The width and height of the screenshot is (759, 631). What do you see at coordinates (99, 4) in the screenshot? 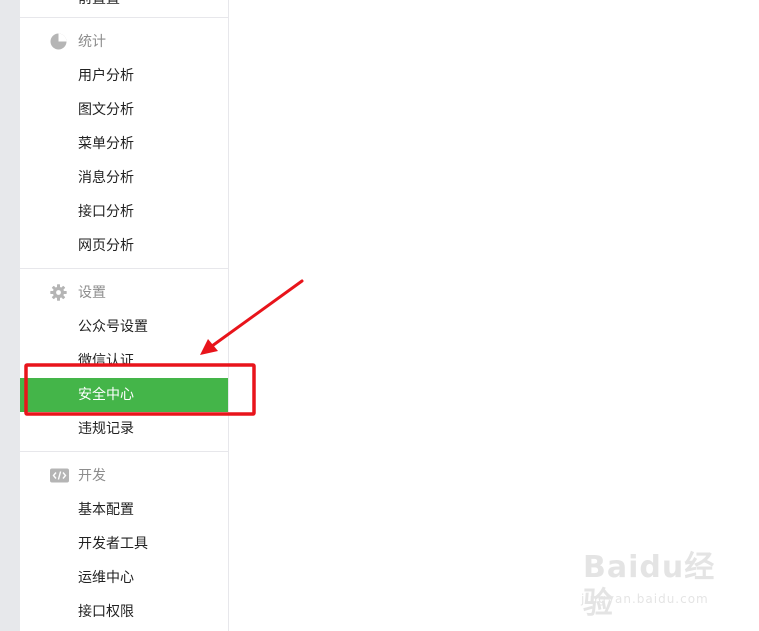
I see `sidebar-item-cut-off: 前置置` at bounding box center [99, 4].